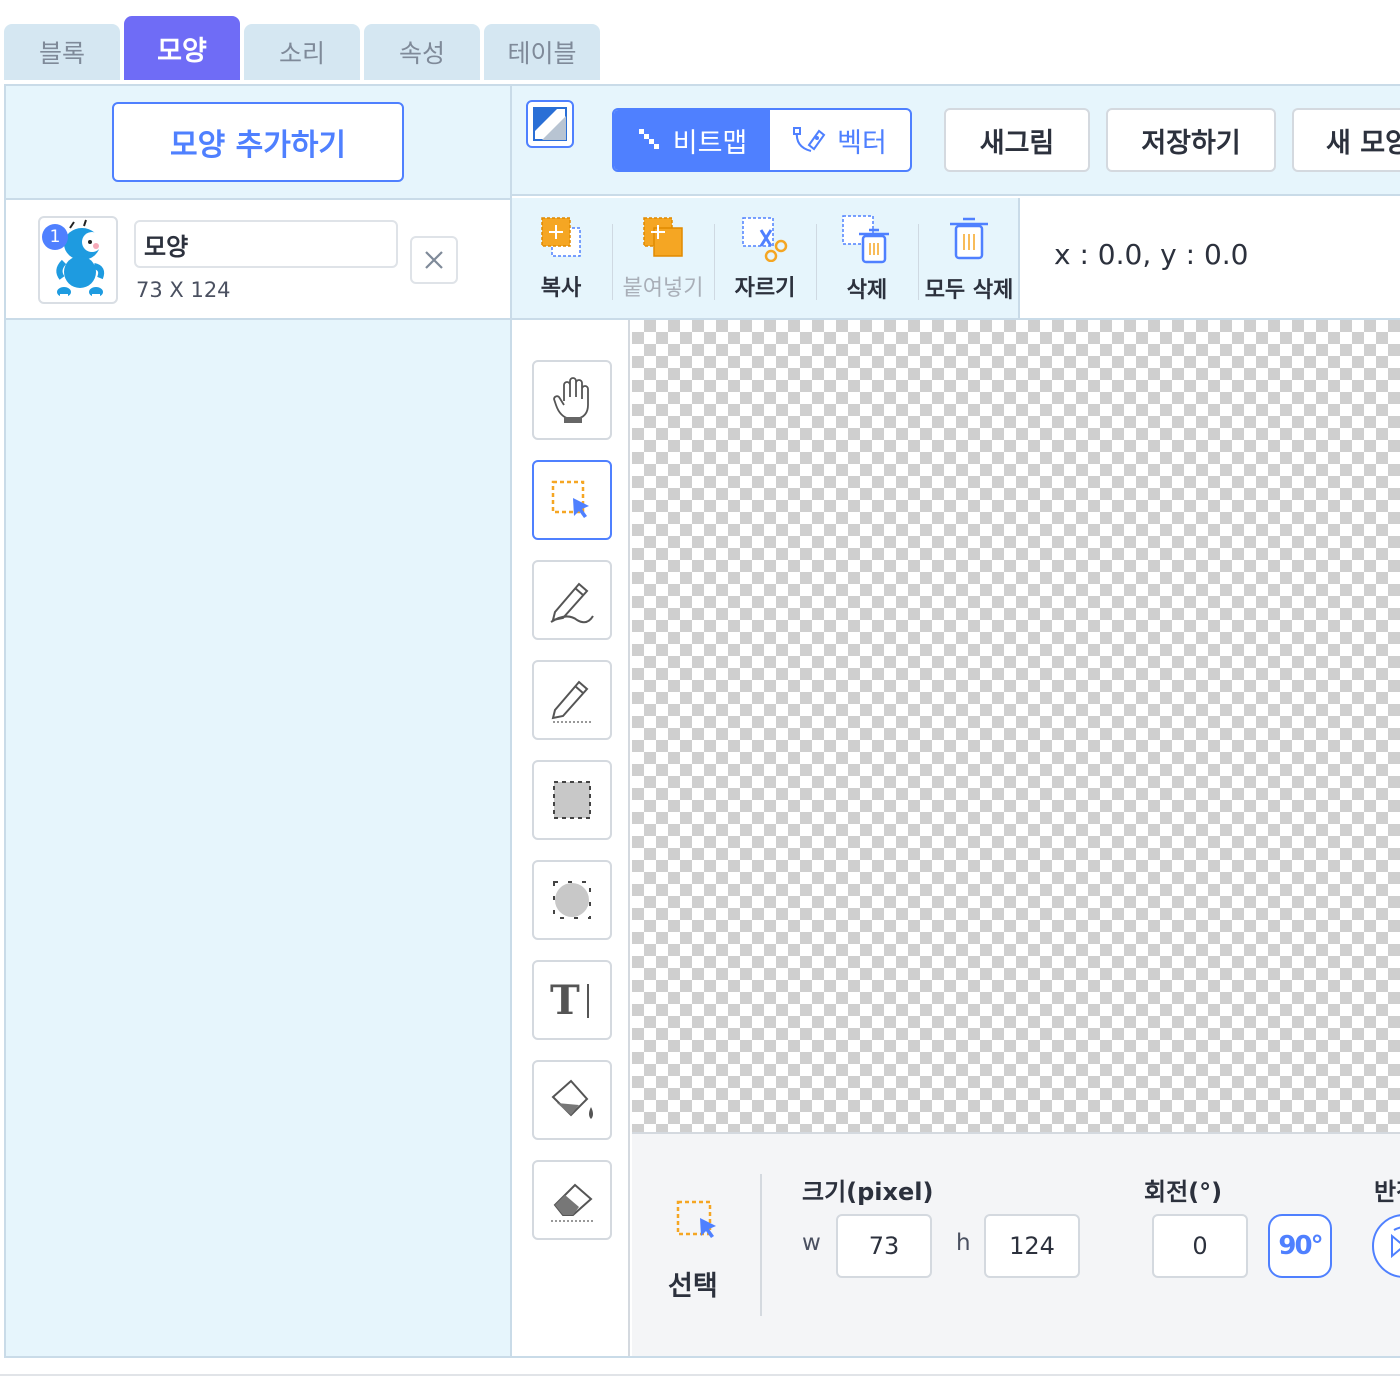  I want to click on cursor-coordinates: x : 0.0, y : 0.0, so click(1151, 254).